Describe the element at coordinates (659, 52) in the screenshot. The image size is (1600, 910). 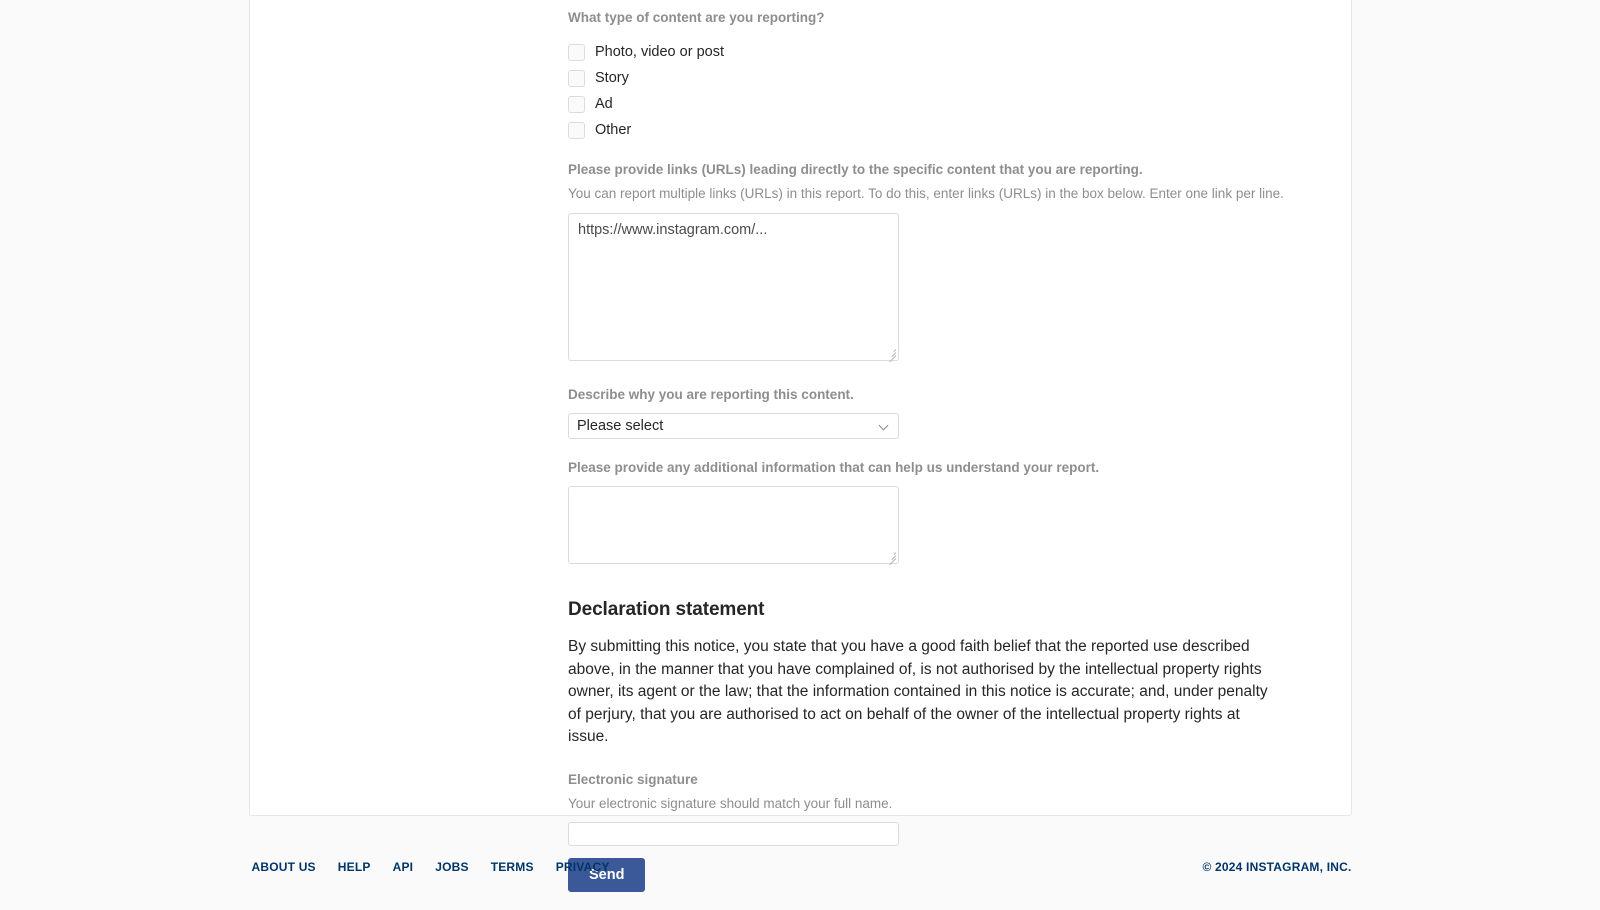
I see `checkbox-label: Photo, video or post` at that location.